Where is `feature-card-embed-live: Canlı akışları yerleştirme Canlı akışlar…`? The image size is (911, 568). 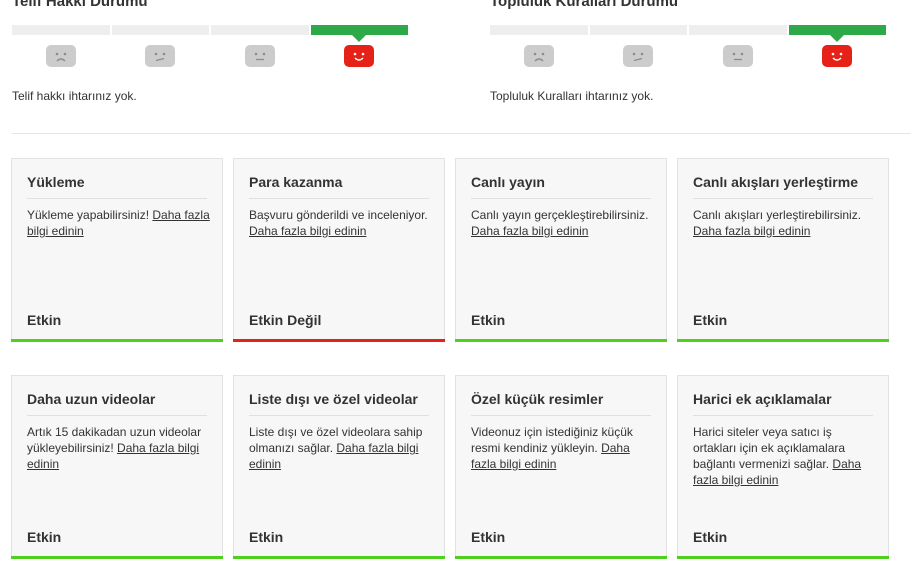 feature-card-embed-live: Canlı akışları yerleştirme Canlı akışlar… is located at coordinates (783, 250).